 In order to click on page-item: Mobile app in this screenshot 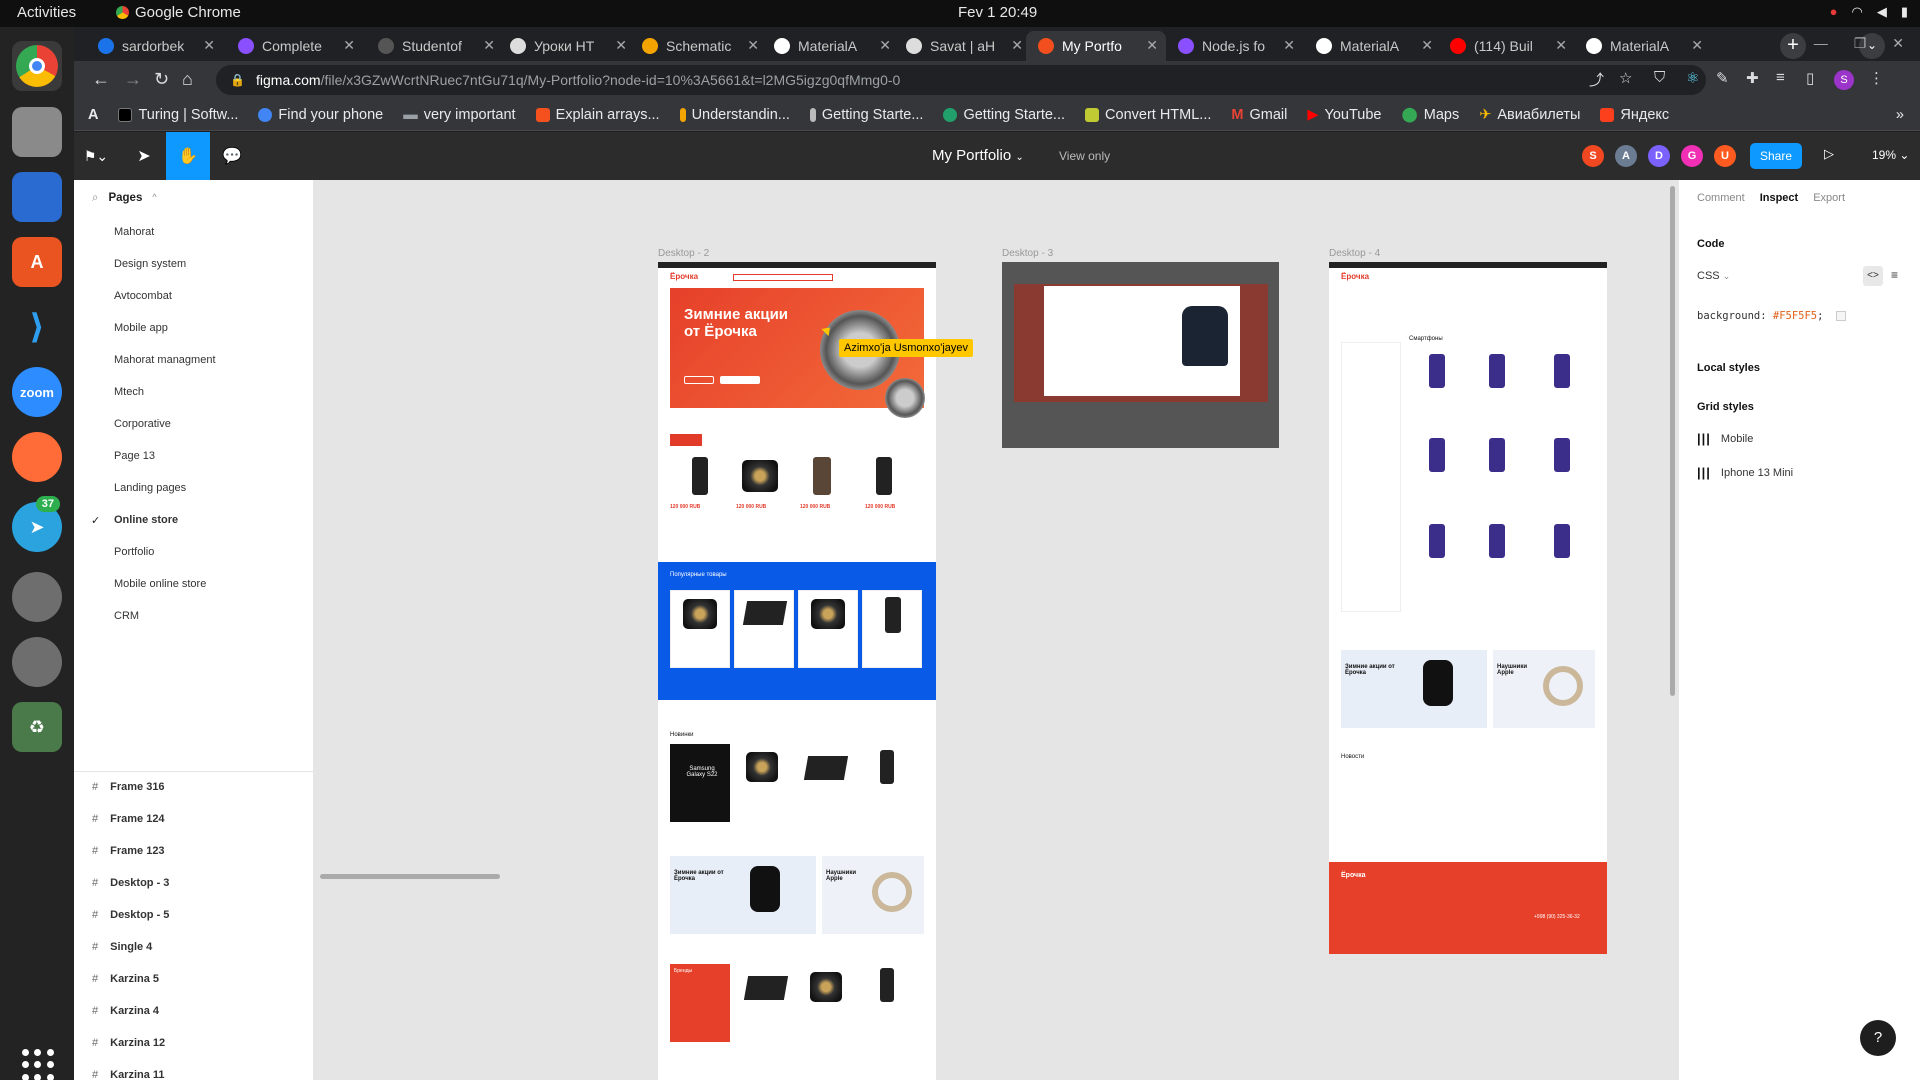, I will do `click(141, 328)`.